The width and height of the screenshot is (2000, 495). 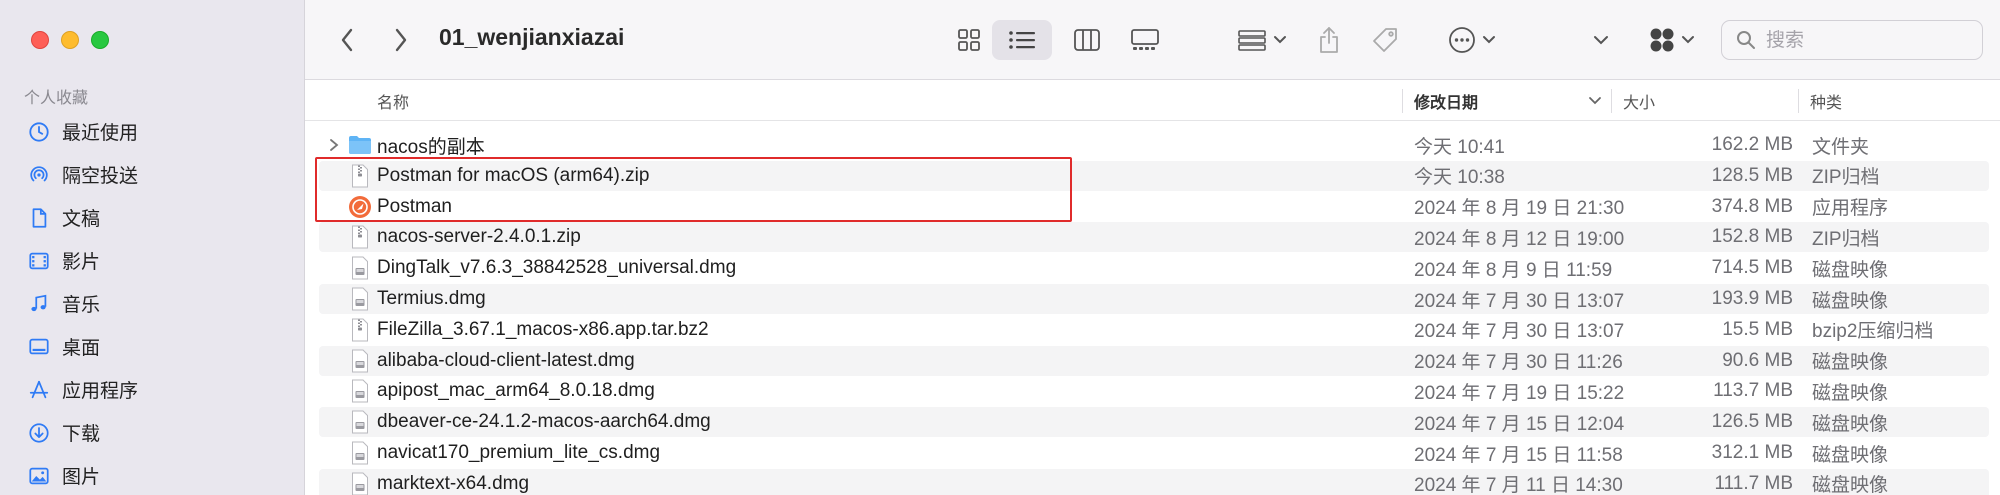 I want to click on sidebar-item: 图片, so click(x=152, y=474).